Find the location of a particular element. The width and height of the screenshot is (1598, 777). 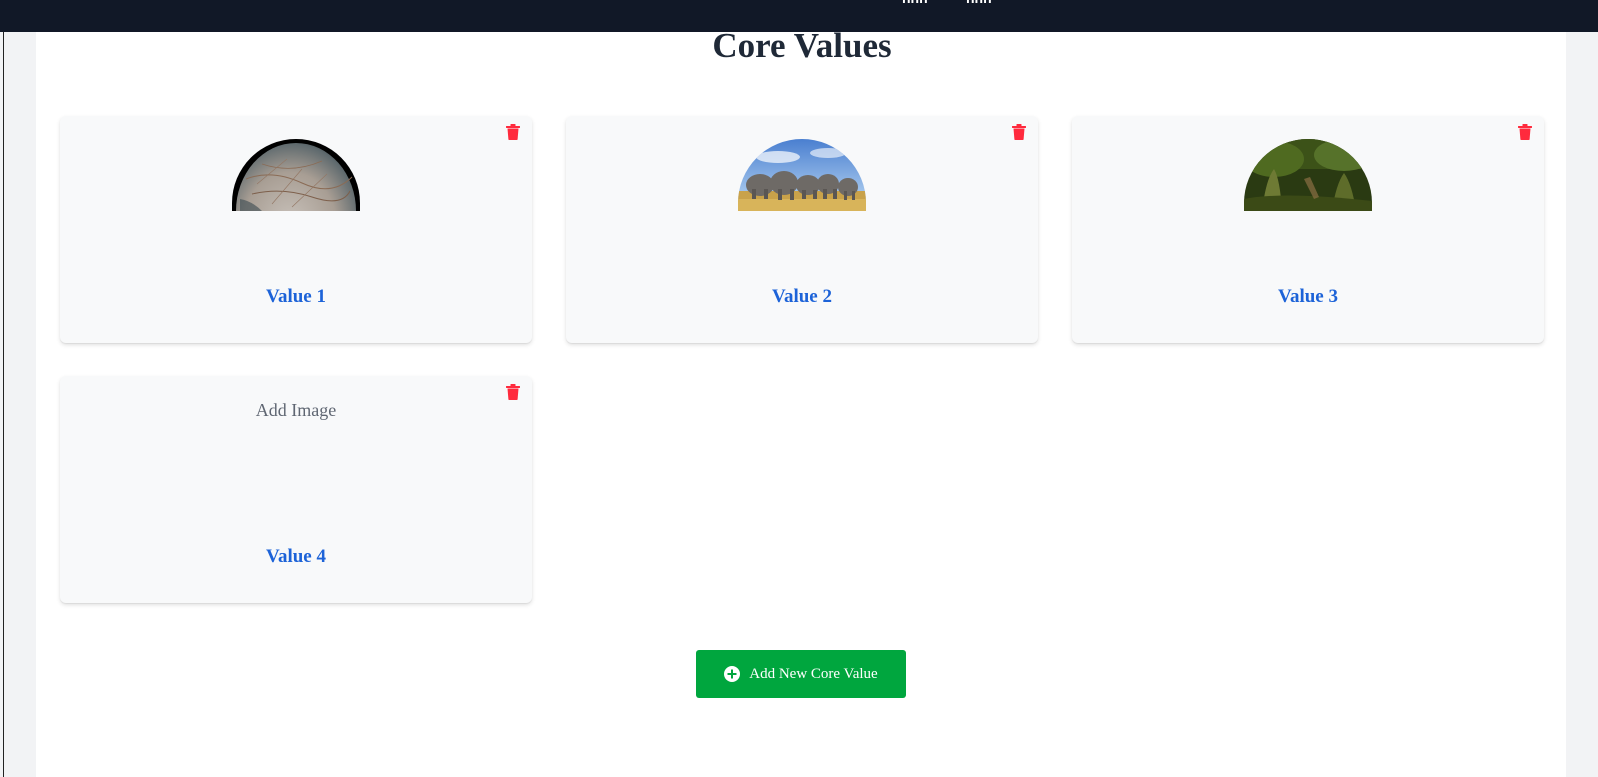

core-value-card: Add Image Value 4 is located at coordinates (296, 489).